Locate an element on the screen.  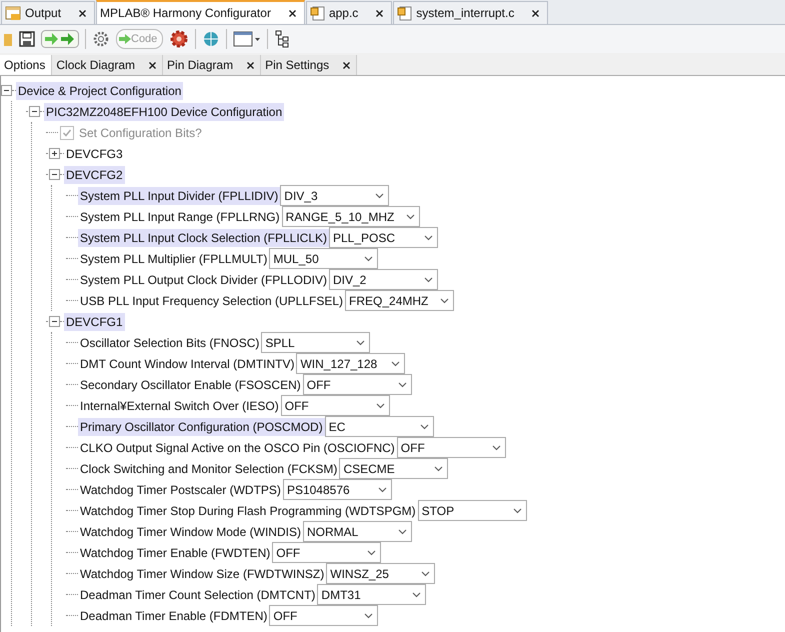
value-dropdown: SPLL is located at coordinates (315, 342).